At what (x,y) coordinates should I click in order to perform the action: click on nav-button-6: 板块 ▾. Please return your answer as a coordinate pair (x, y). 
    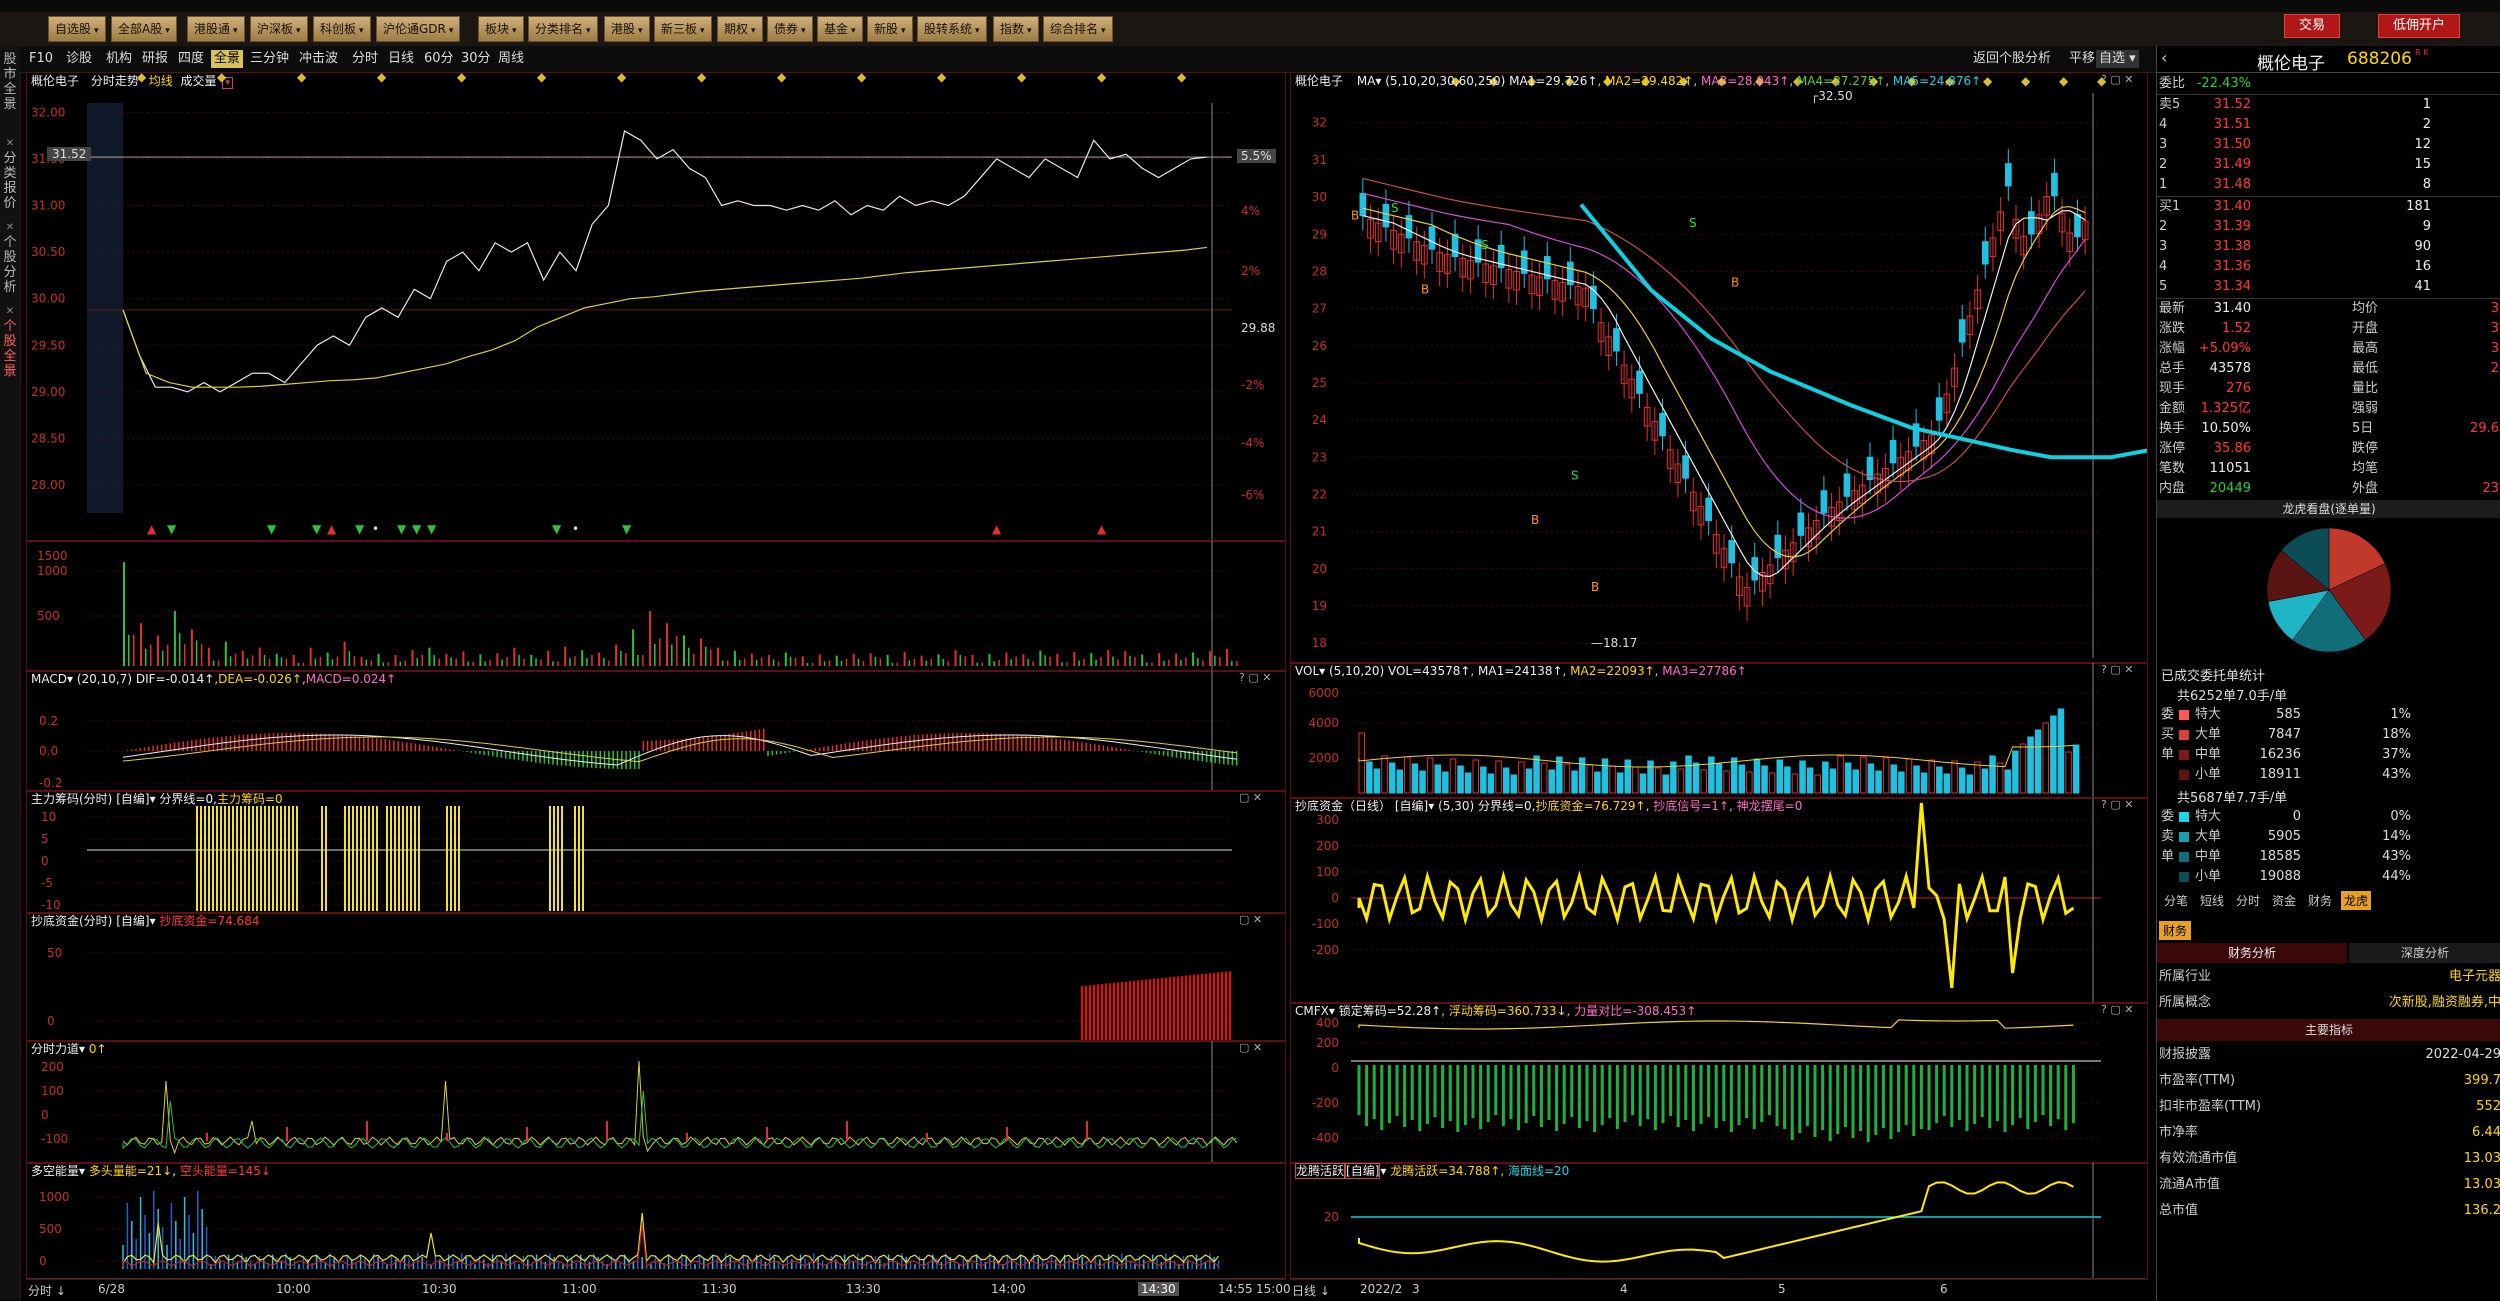
    Looking at the image, I should click on (501, 29).